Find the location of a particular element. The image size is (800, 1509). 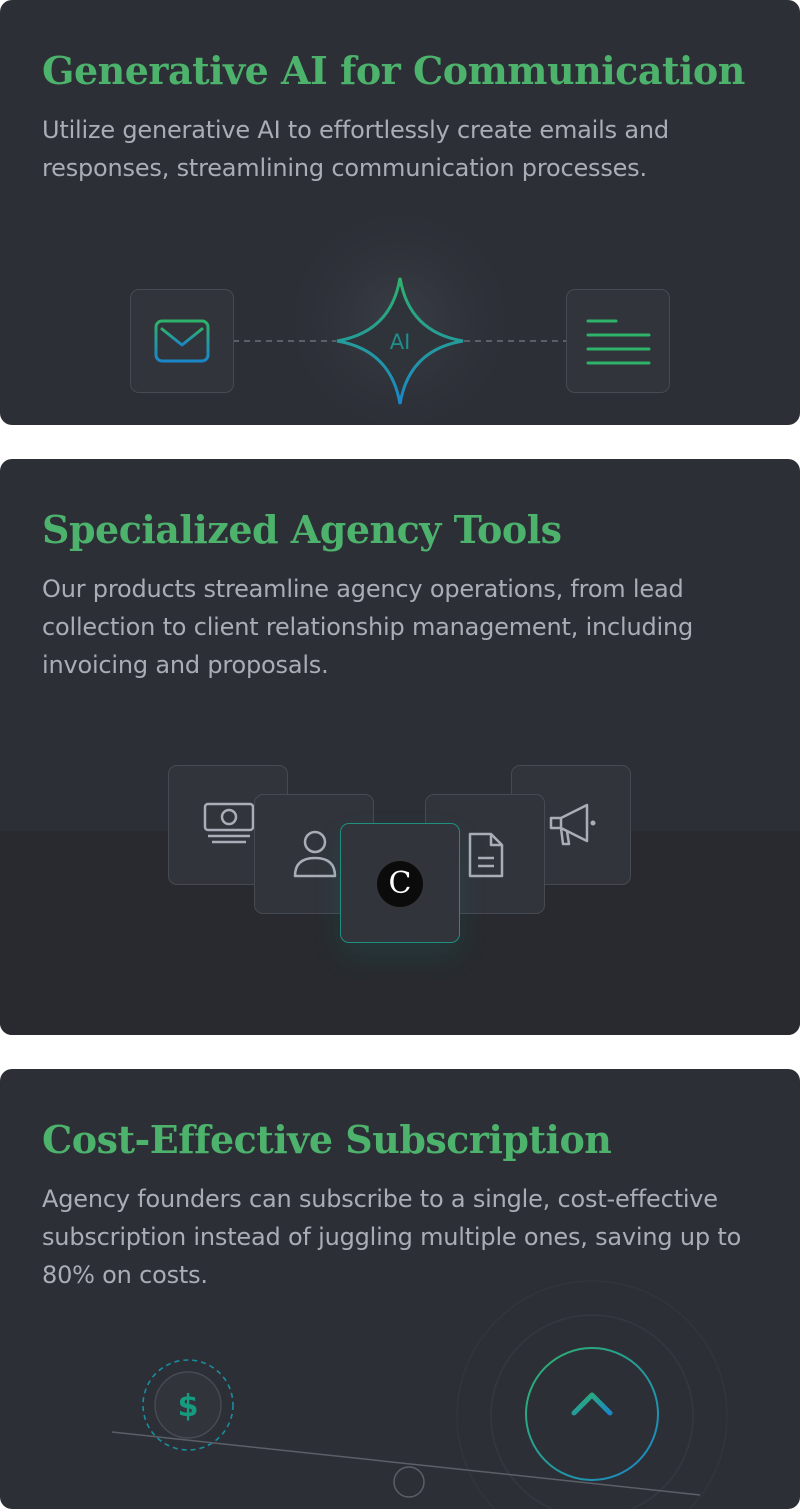

response-output-box is located at coordinates (618, 341).